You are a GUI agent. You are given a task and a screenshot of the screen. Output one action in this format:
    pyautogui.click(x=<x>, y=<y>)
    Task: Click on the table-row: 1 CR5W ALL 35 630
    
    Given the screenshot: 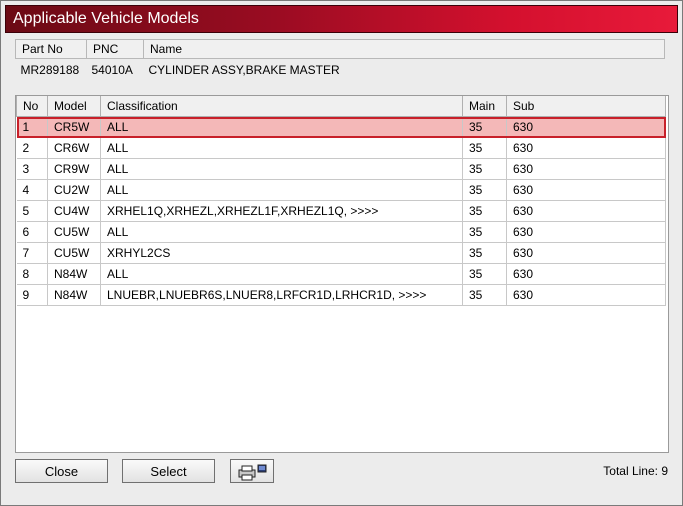 What is the action you would take?
    pyautogui.click(x=341, y=127)
    